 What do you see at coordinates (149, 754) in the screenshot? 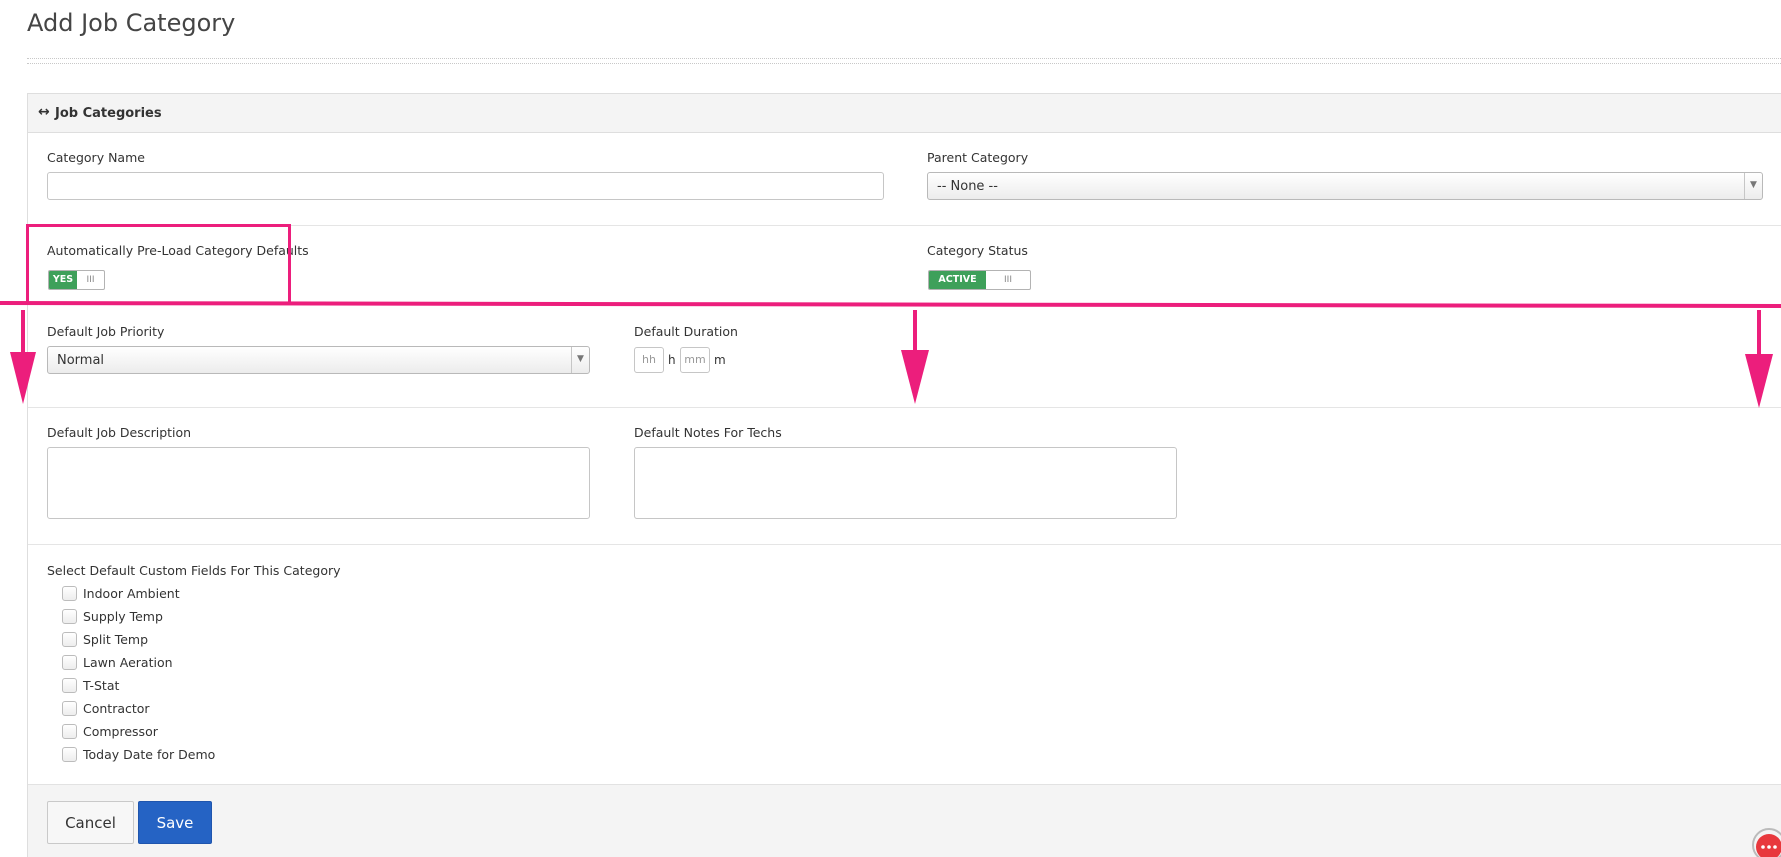
I see `checkbox-label: Today Date for Demo` at bounding box center [149, 754].